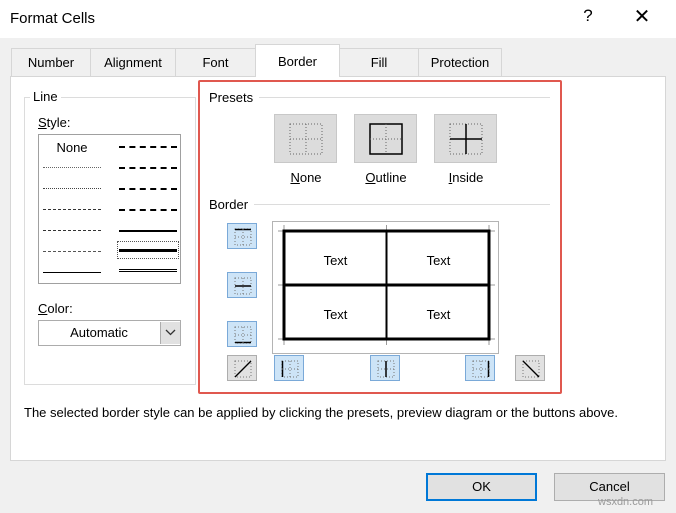 The width and height of the screenshot is (676, 513). What do you see at coordinates (231, 97) in the screenshot?
I see `presets-group-label: Presets` at bounding box center [231, 97].